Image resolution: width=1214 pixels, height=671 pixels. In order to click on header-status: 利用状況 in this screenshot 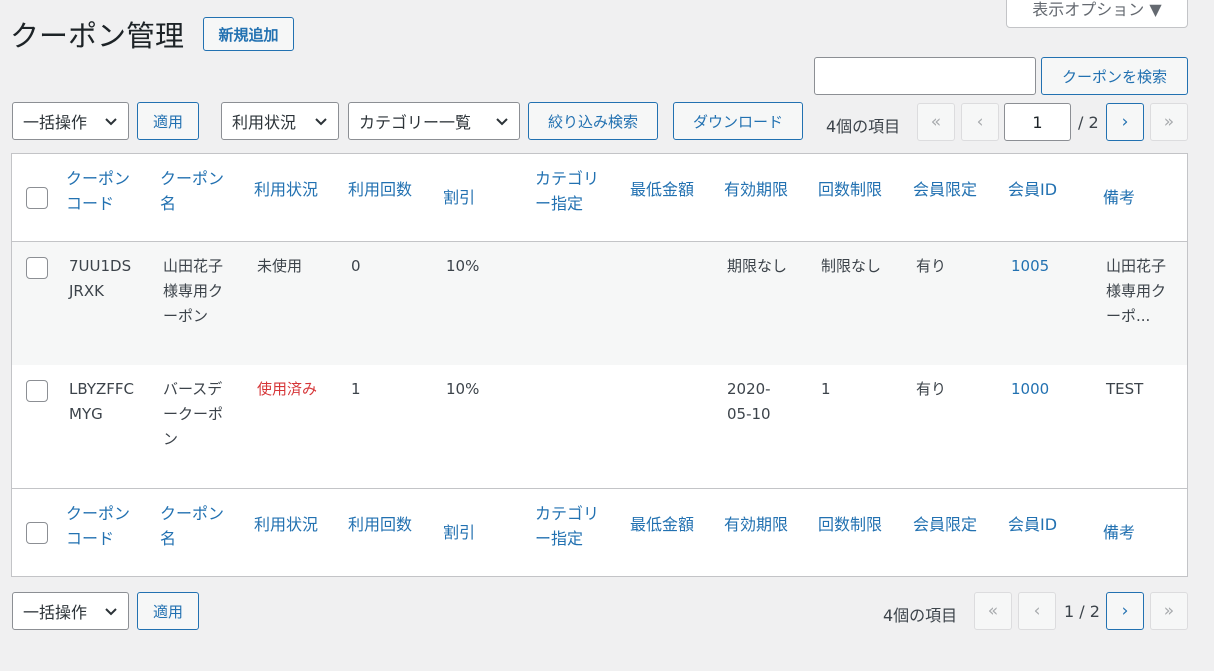, I will do `click(286, 189)`.